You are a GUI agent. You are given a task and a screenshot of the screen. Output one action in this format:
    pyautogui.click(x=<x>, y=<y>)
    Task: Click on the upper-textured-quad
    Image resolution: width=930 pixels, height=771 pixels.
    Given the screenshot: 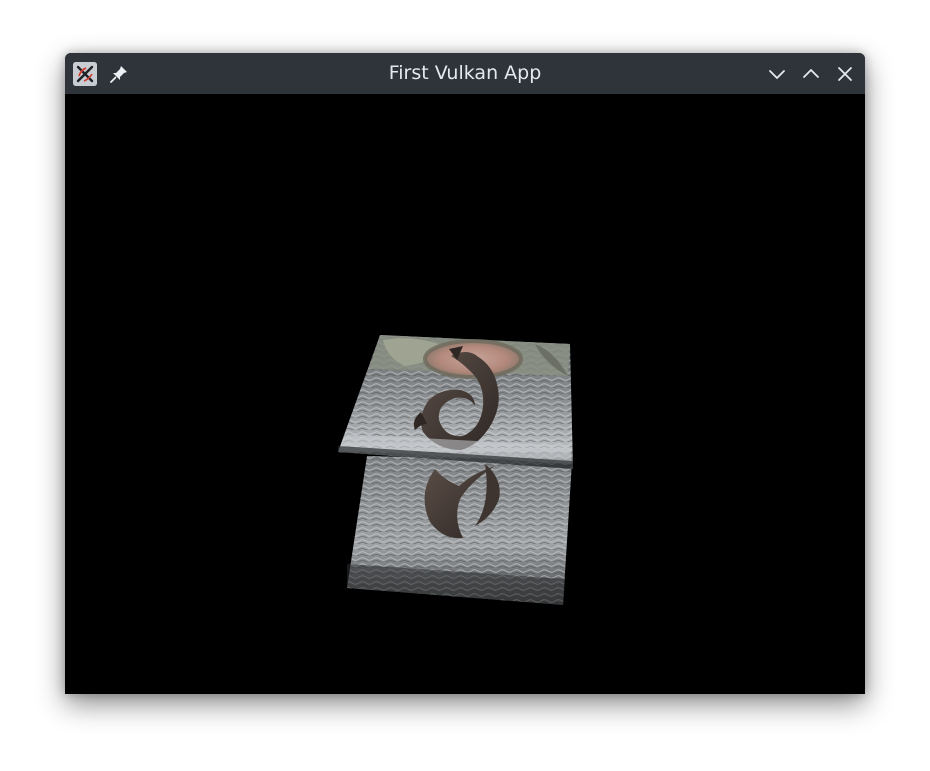 What is the action you would take?
    pyautogui.click(x=455, y=402)
    